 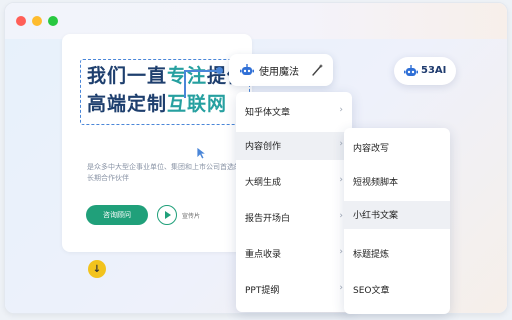 What do you see at coordinates (294, 112) in the screenshot?
I see `menu-item-zhihu-article: 知乎体文章 ›` at bounding box center [294, 112].